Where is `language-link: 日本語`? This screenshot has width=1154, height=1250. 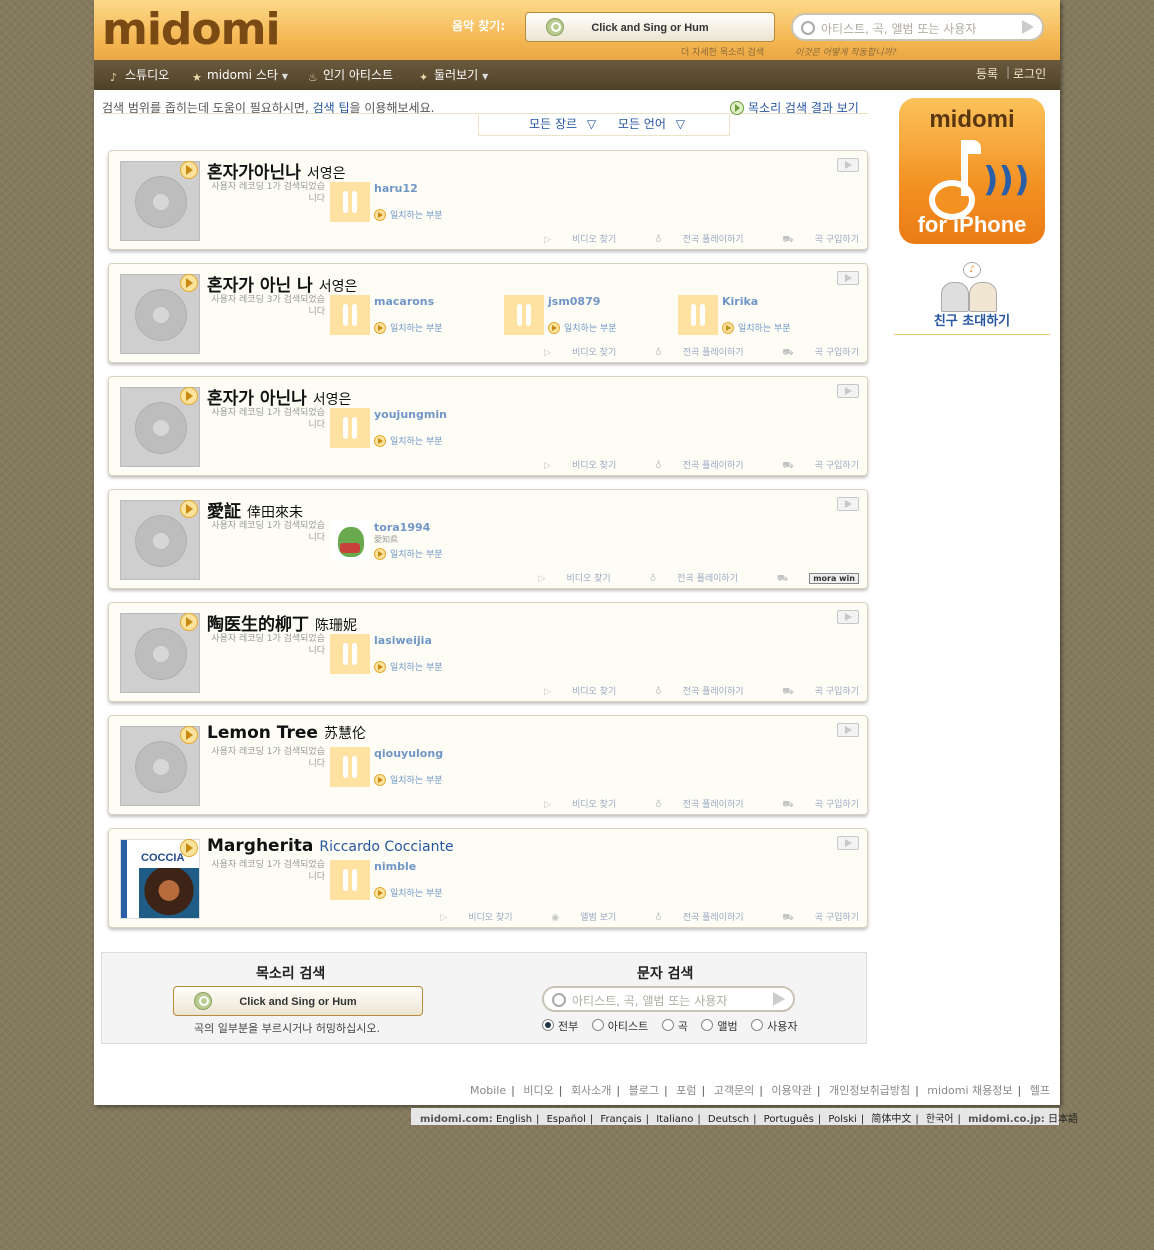 language-link: 日本語 is located at coordinates (1063, 1119).